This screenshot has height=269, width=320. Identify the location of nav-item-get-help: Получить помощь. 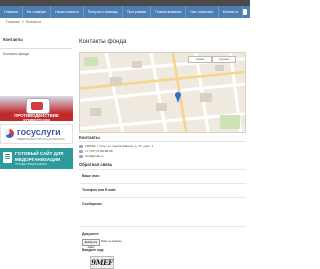
(103, 12).